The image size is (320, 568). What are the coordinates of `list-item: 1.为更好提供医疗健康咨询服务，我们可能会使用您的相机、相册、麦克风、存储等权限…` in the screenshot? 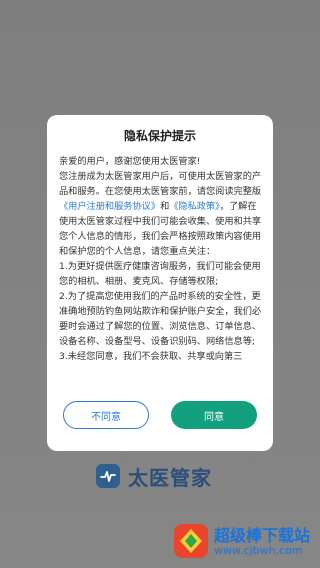 It's located at (160, 274).